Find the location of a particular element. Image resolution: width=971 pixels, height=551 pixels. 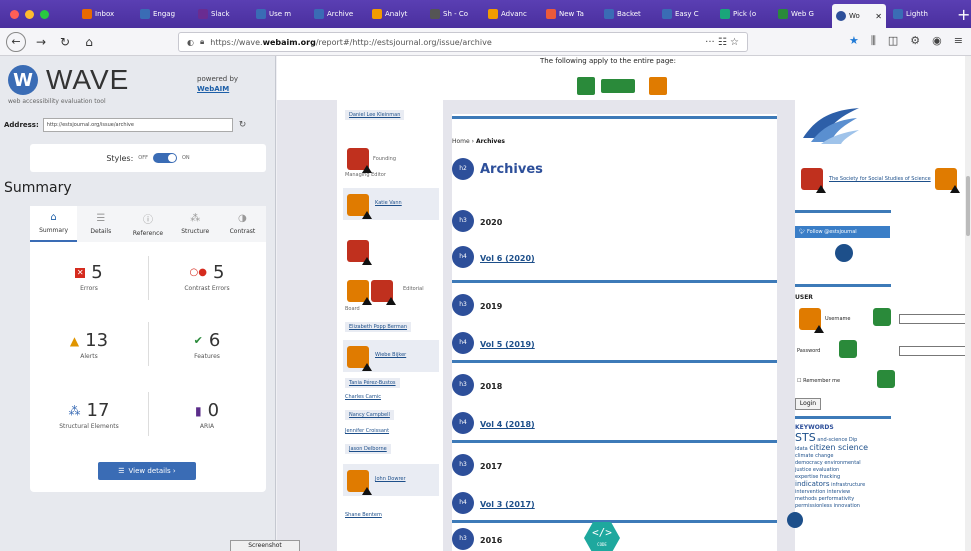

contrast-errors-stat: ○● 5 Contrast Errors is located at coordinates (207, 277).